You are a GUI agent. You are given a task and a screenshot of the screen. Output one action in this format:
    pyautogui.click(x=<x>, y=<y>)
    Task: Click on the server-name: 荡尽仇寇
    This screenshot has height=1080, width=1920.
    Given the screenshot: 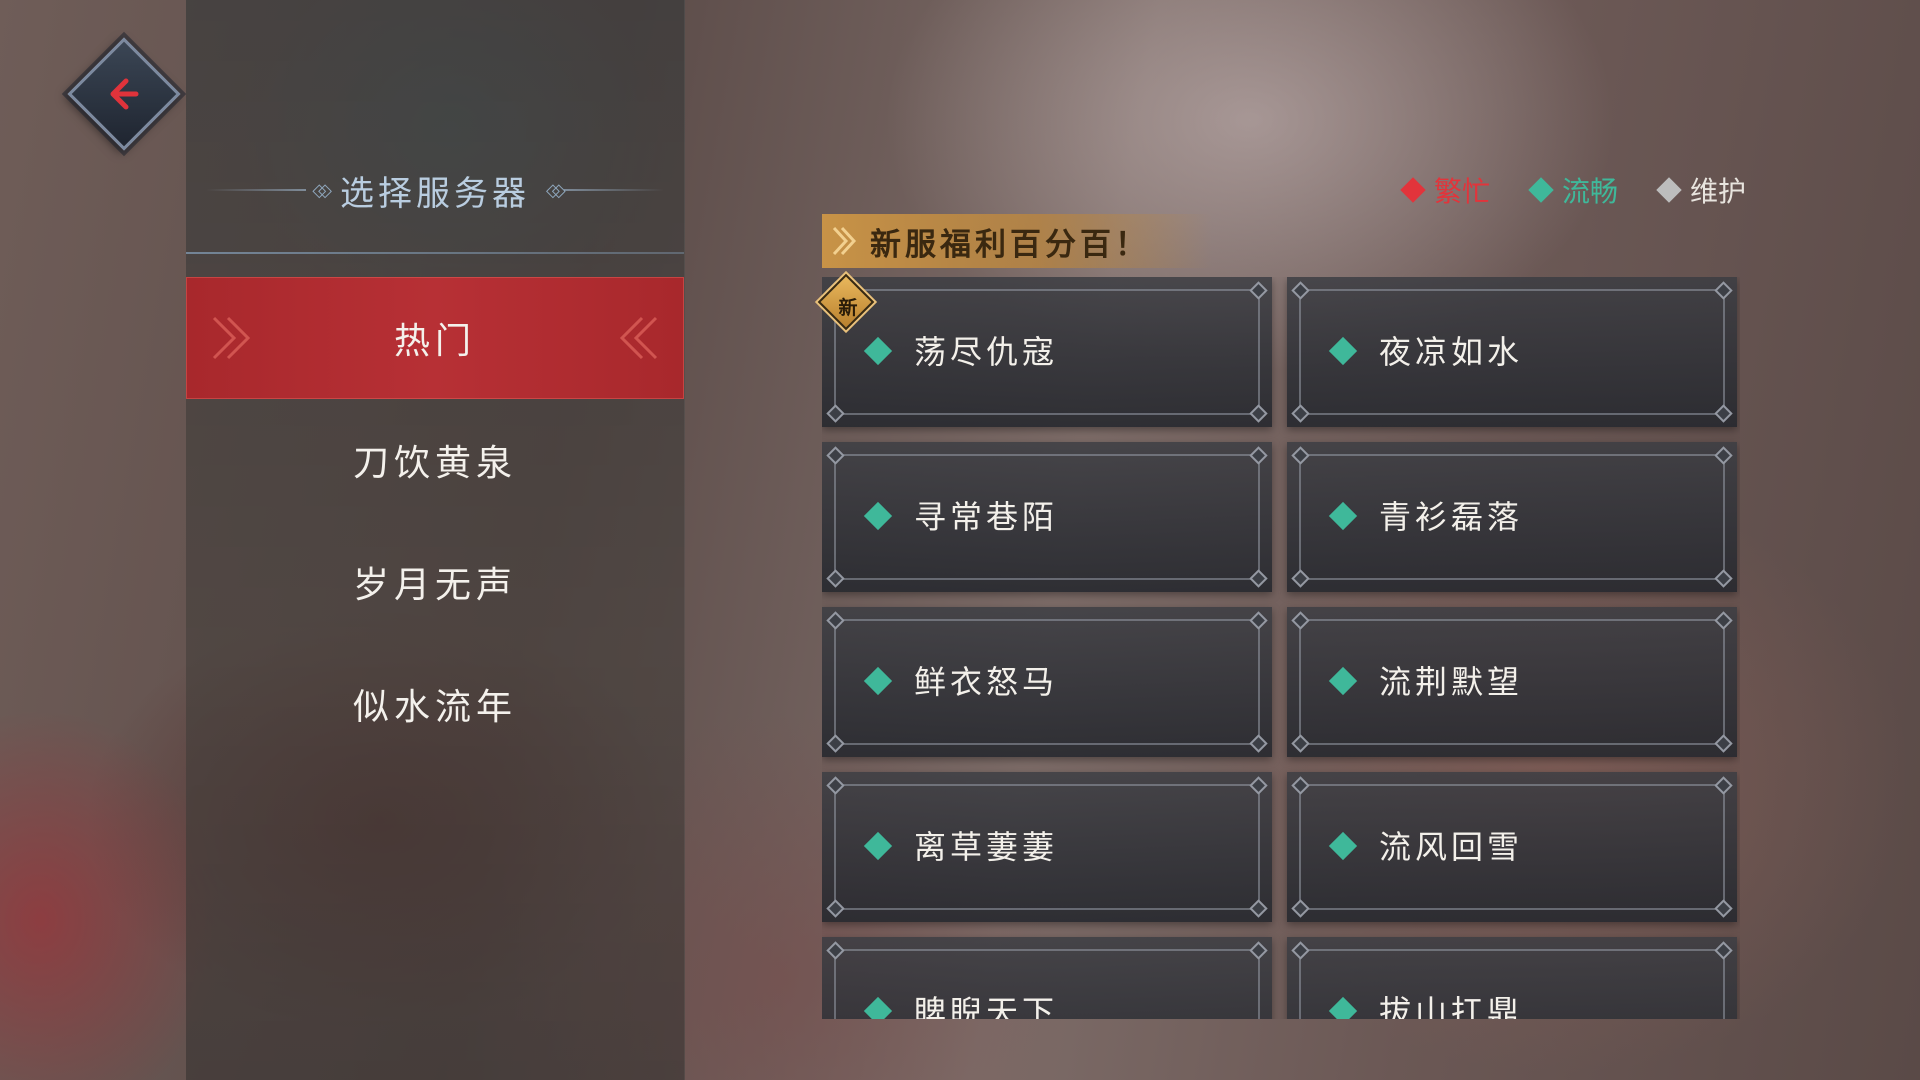 What is the action you would take?
    pyautogui.click(x=986, y=352)
    